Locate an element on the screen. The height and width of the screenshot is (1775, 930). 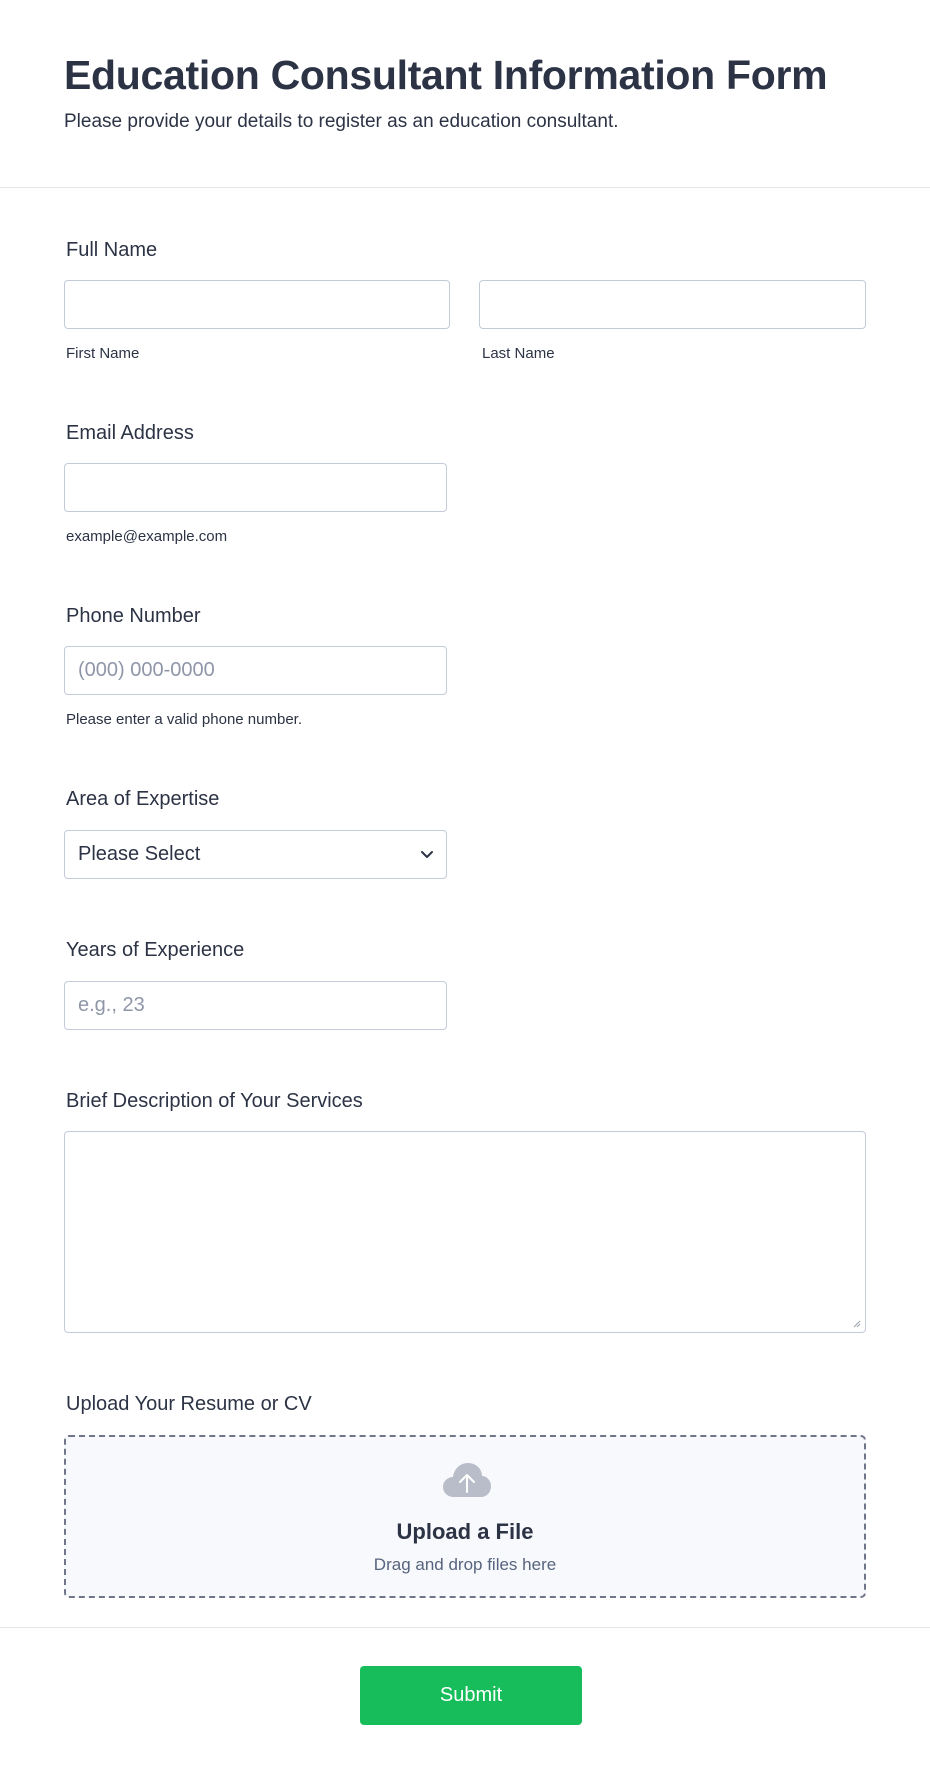
email-label: Email Address is located at coordinates (130, 433).